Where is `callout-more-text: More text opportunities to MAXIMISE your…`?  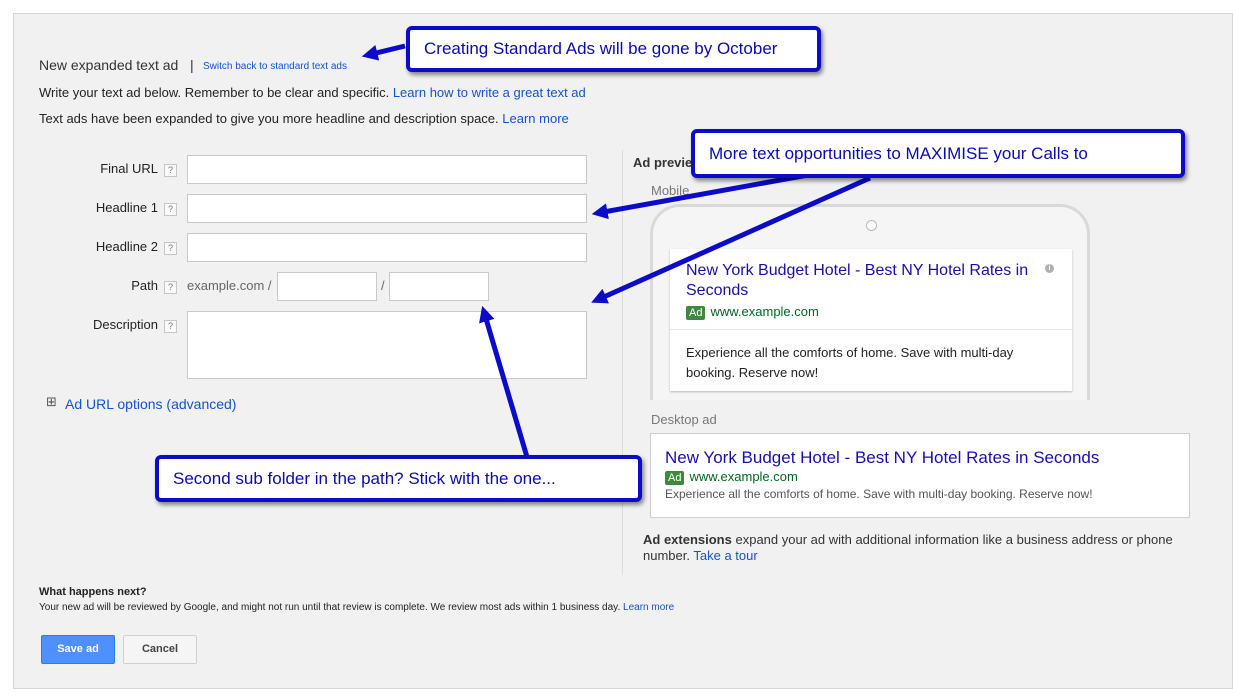 callout-more-text: More text opportunities to MAXIMISE your… is located at coordinates (938, 153).